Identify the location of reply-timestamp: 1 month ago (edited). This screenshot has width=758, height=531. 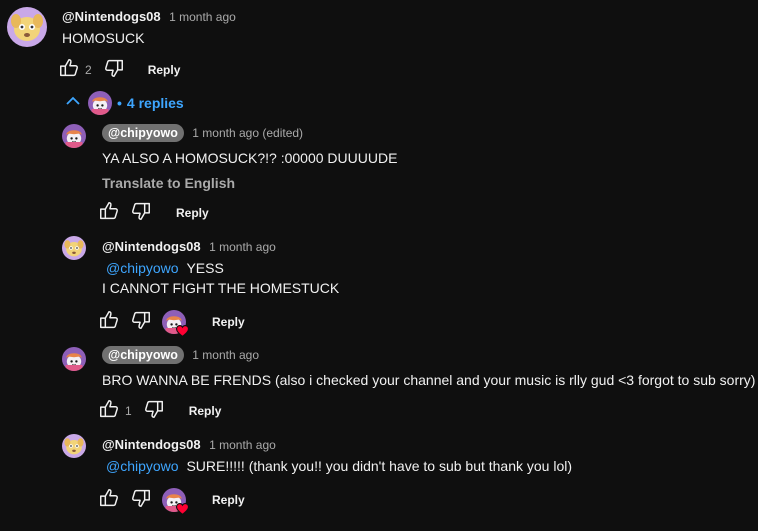
(247, 133).